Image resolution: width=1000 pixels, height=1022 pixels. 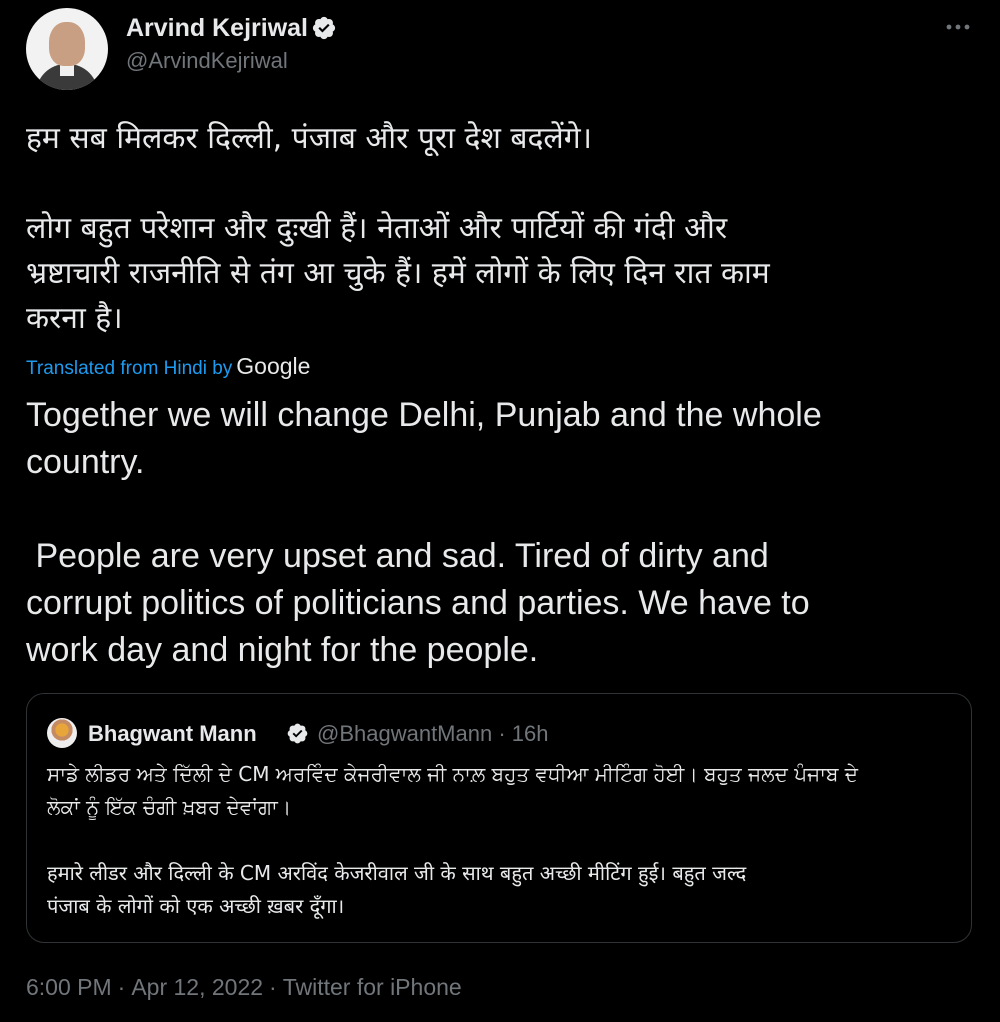 I want to click on more-options-icon, so click(x=958, y=27).